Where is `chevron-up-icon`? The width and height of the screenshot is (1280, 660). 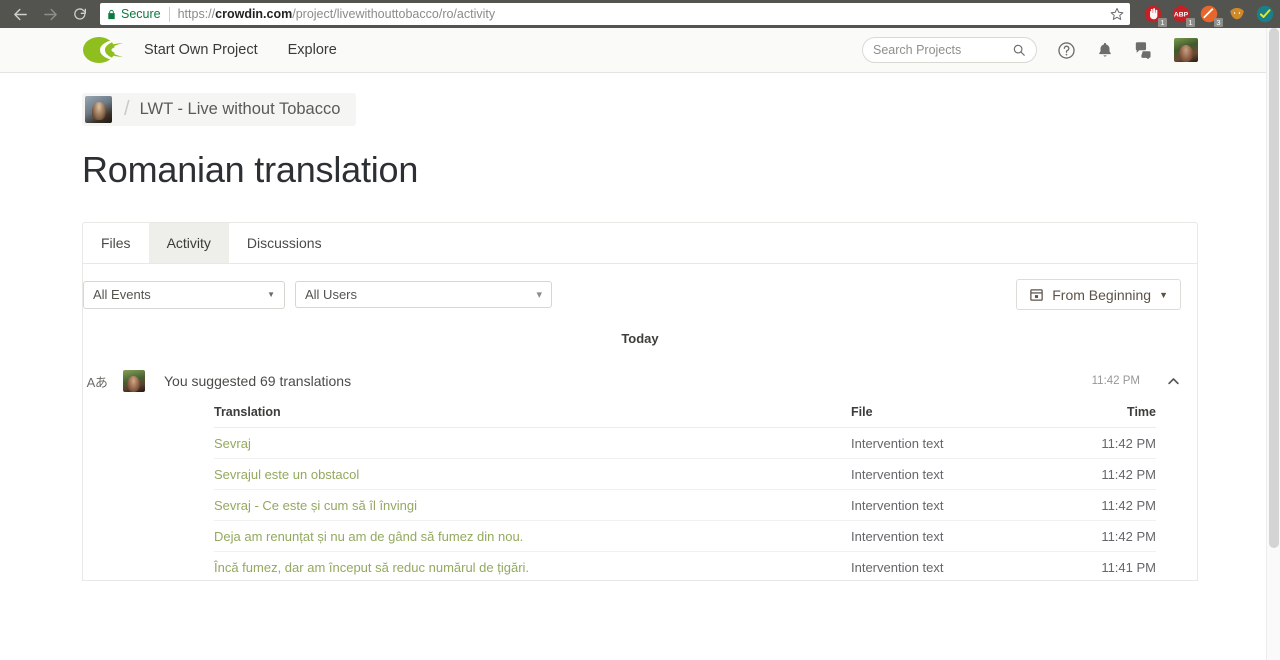 chevron-up-icon is located at coordinates (1173, 381).